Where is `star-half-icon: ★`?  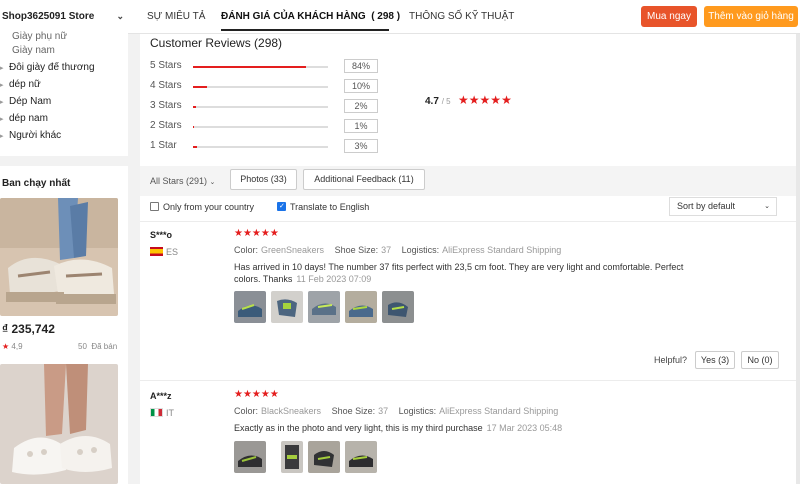
star-half-icon: ★ is located at coordinates (506, 100).